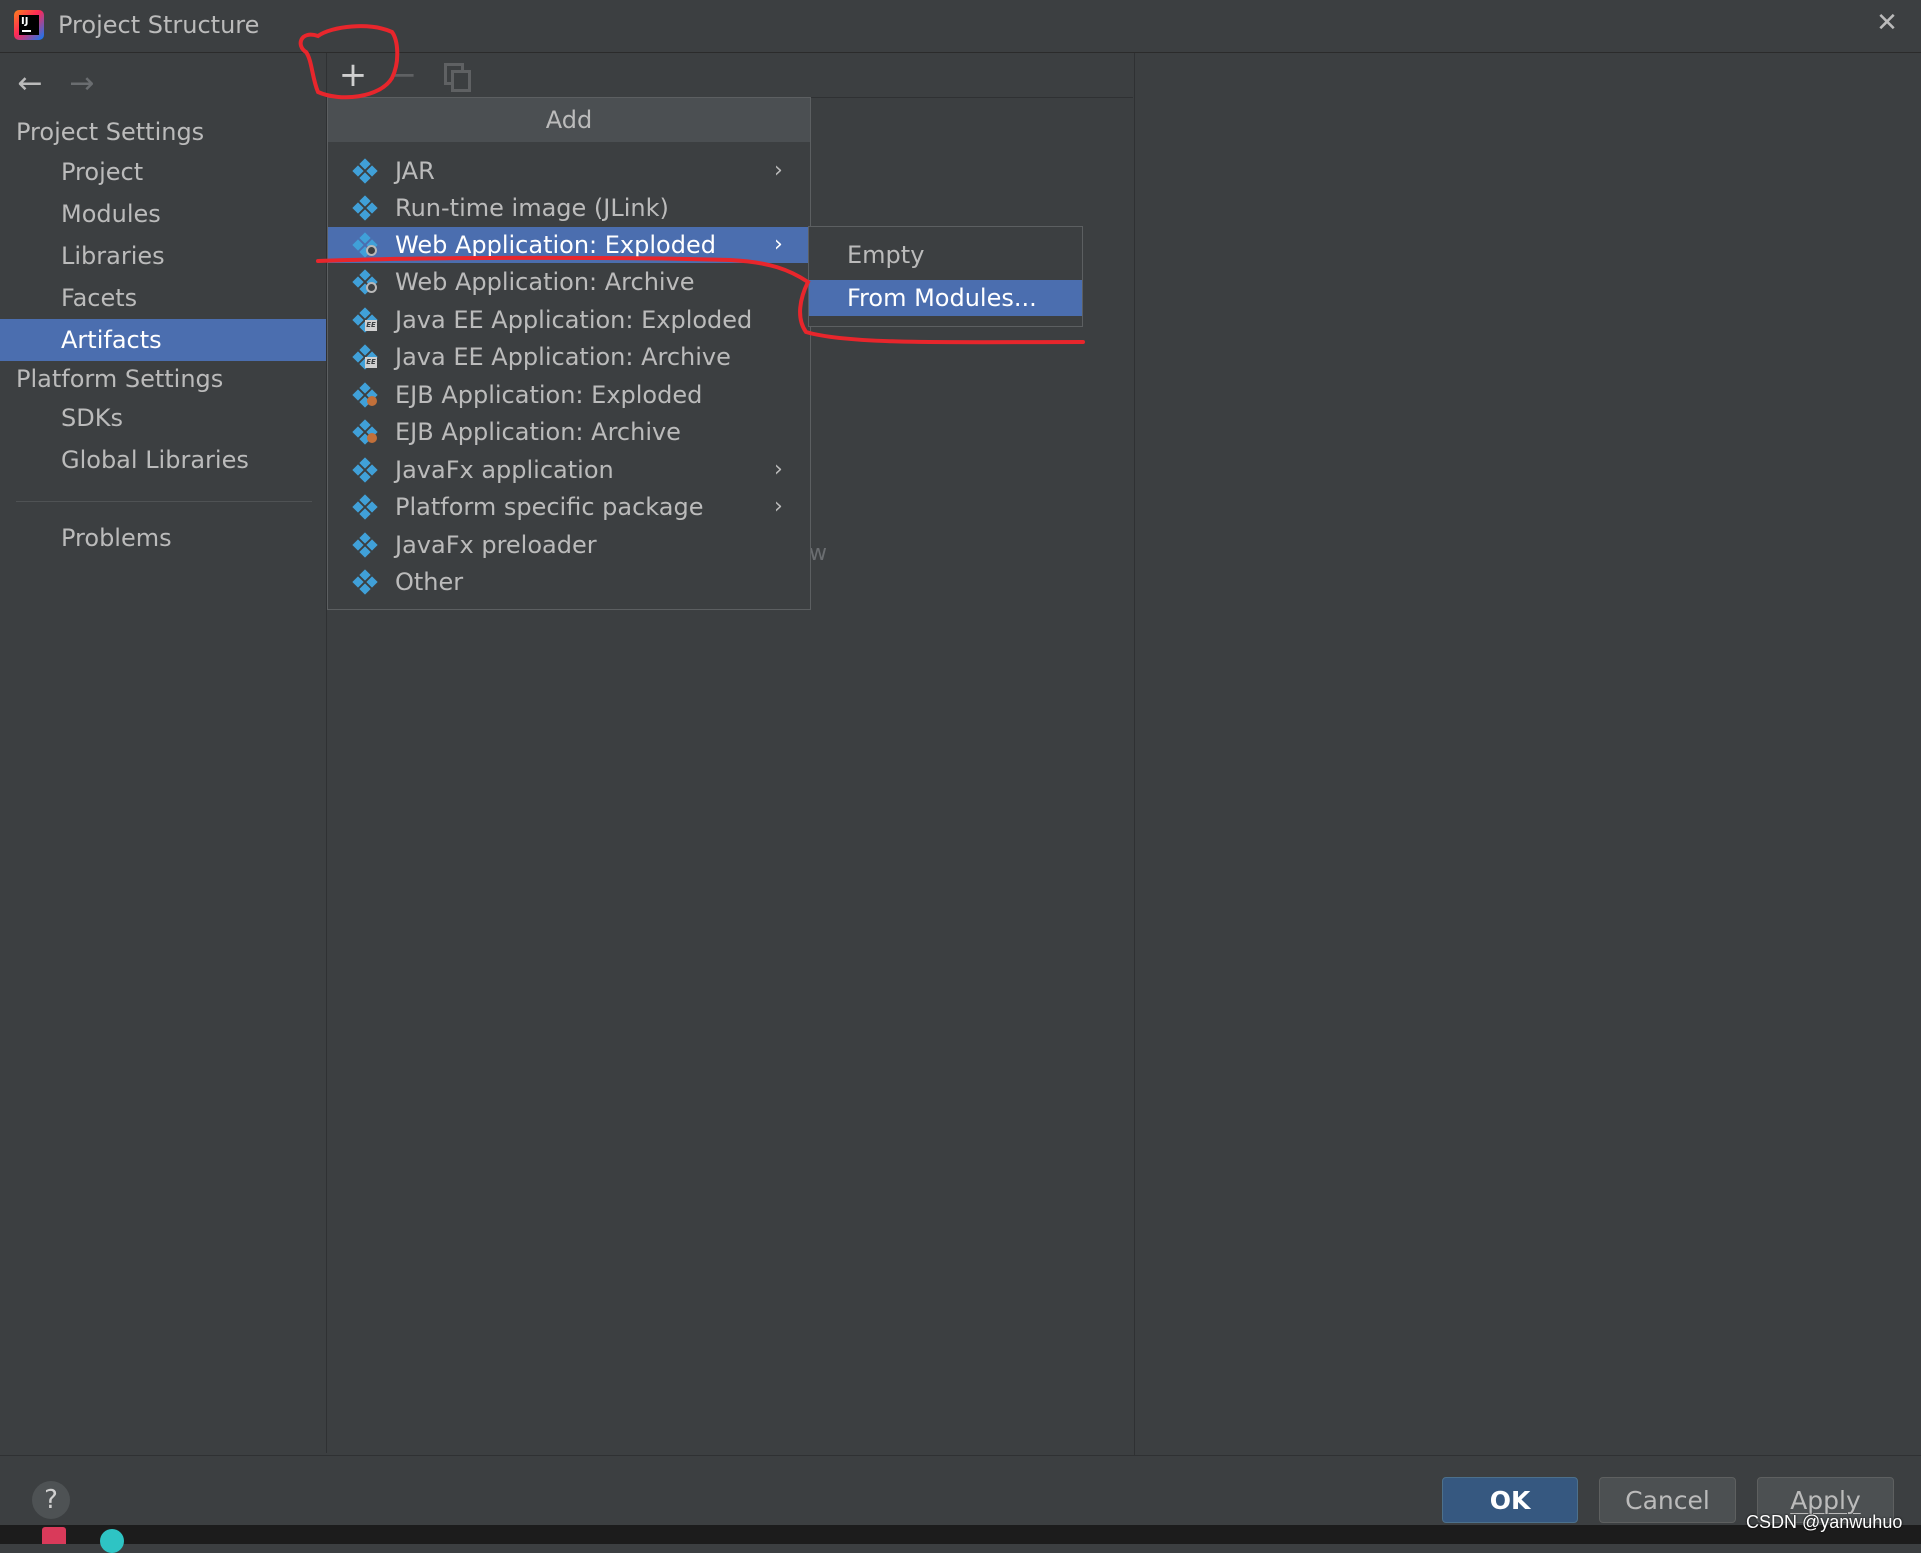  I want to click on sidebar-item-libraries: Libraries, so click(163, 256).